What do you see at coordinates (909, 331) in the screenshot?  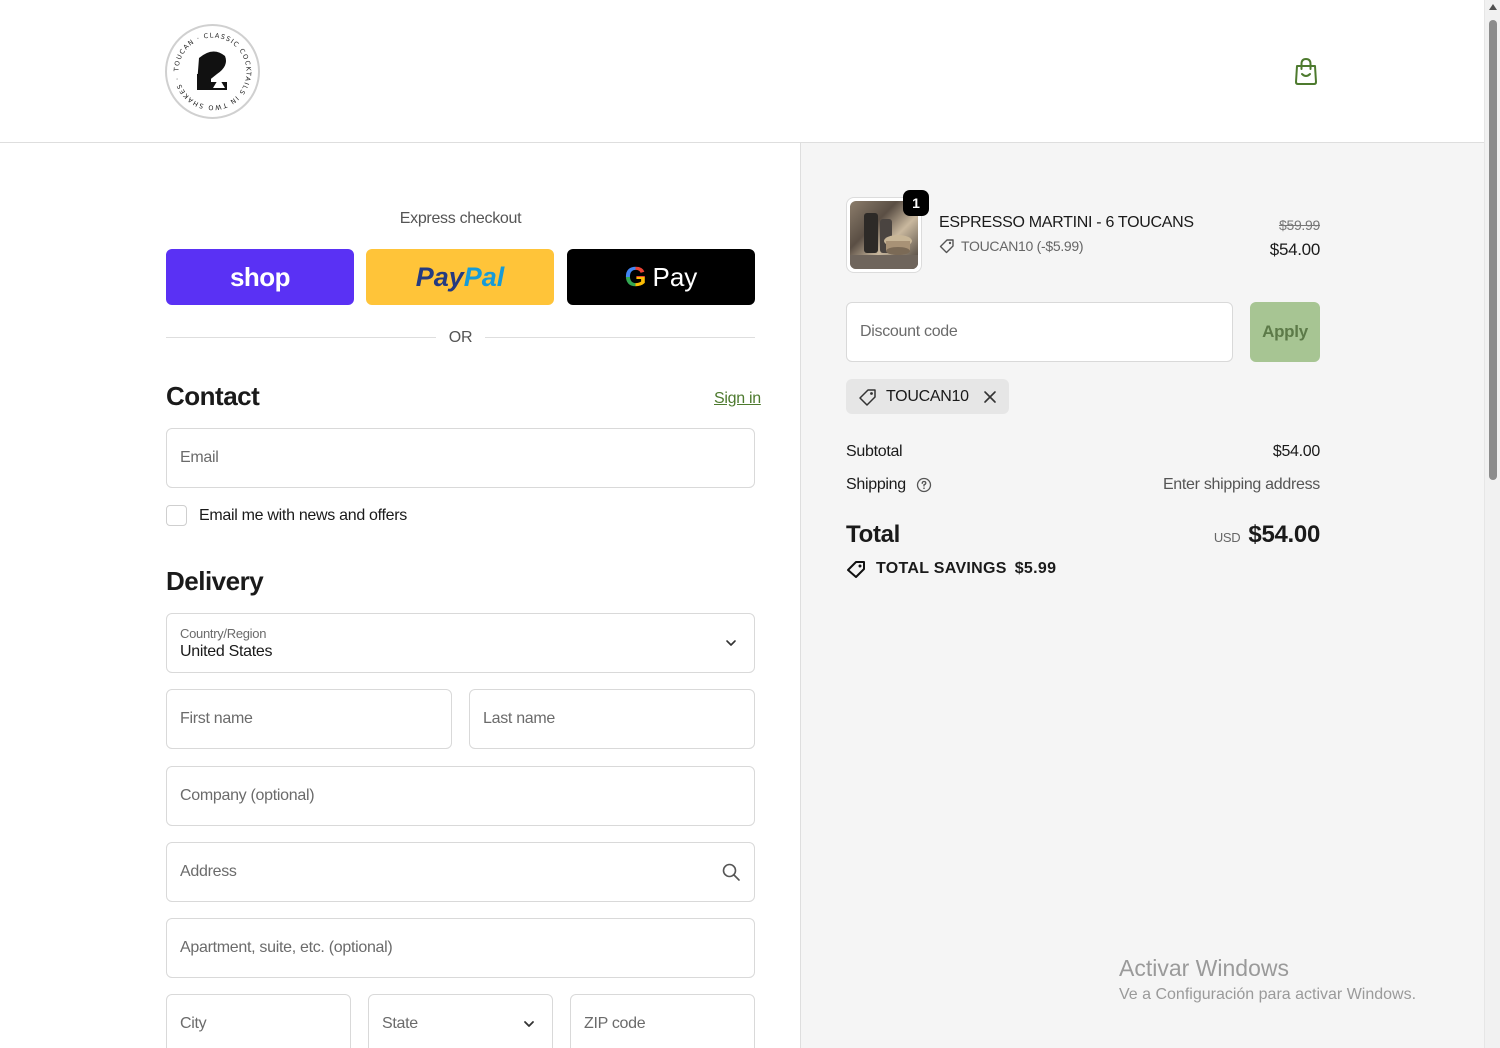 I see `discount-code-placeholder: Discount code` at bounding box center [909, 331].